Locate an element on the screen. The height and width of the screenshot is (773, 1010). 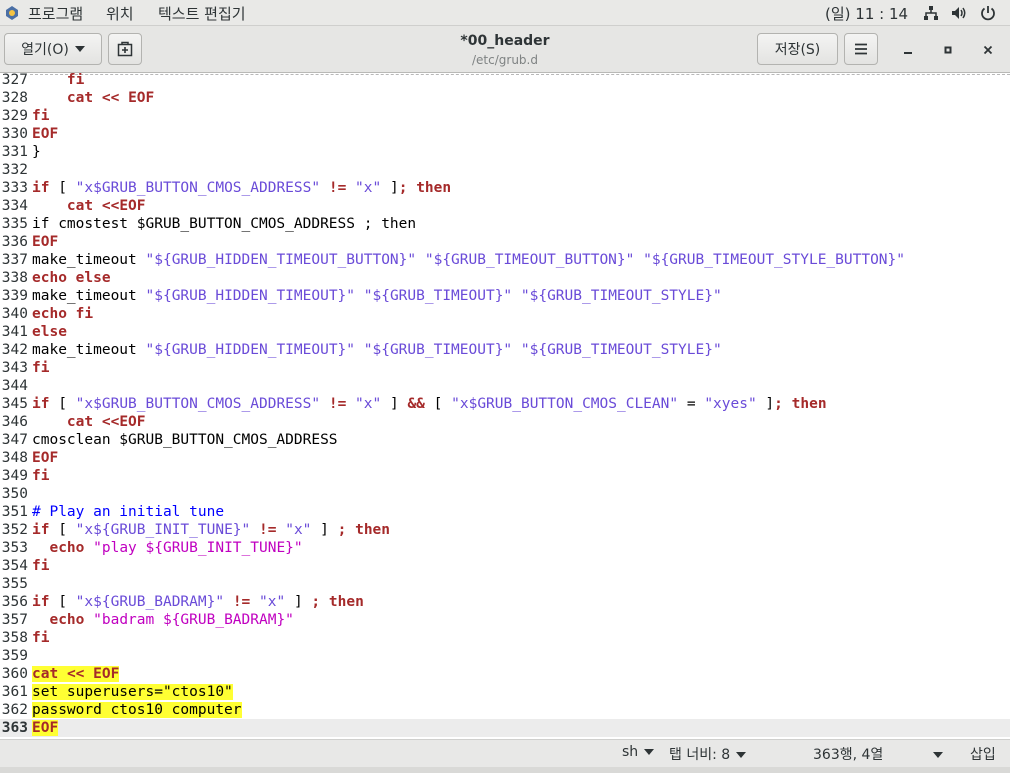
code-text: echo fi is located at coordinates (62, 314).